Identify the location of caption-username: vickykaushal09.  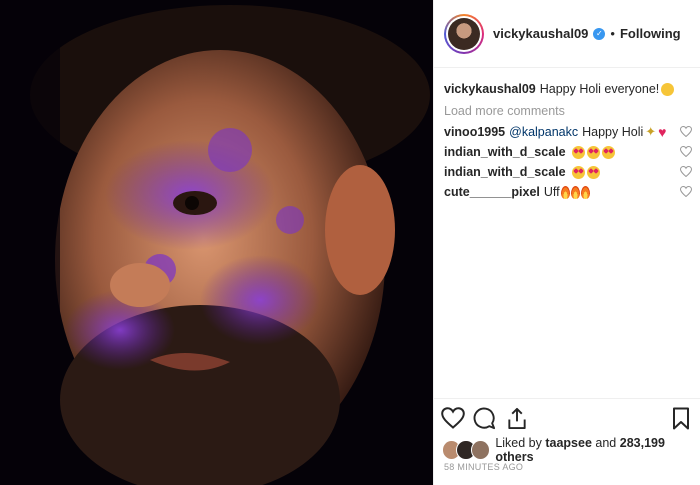
(490, 89).